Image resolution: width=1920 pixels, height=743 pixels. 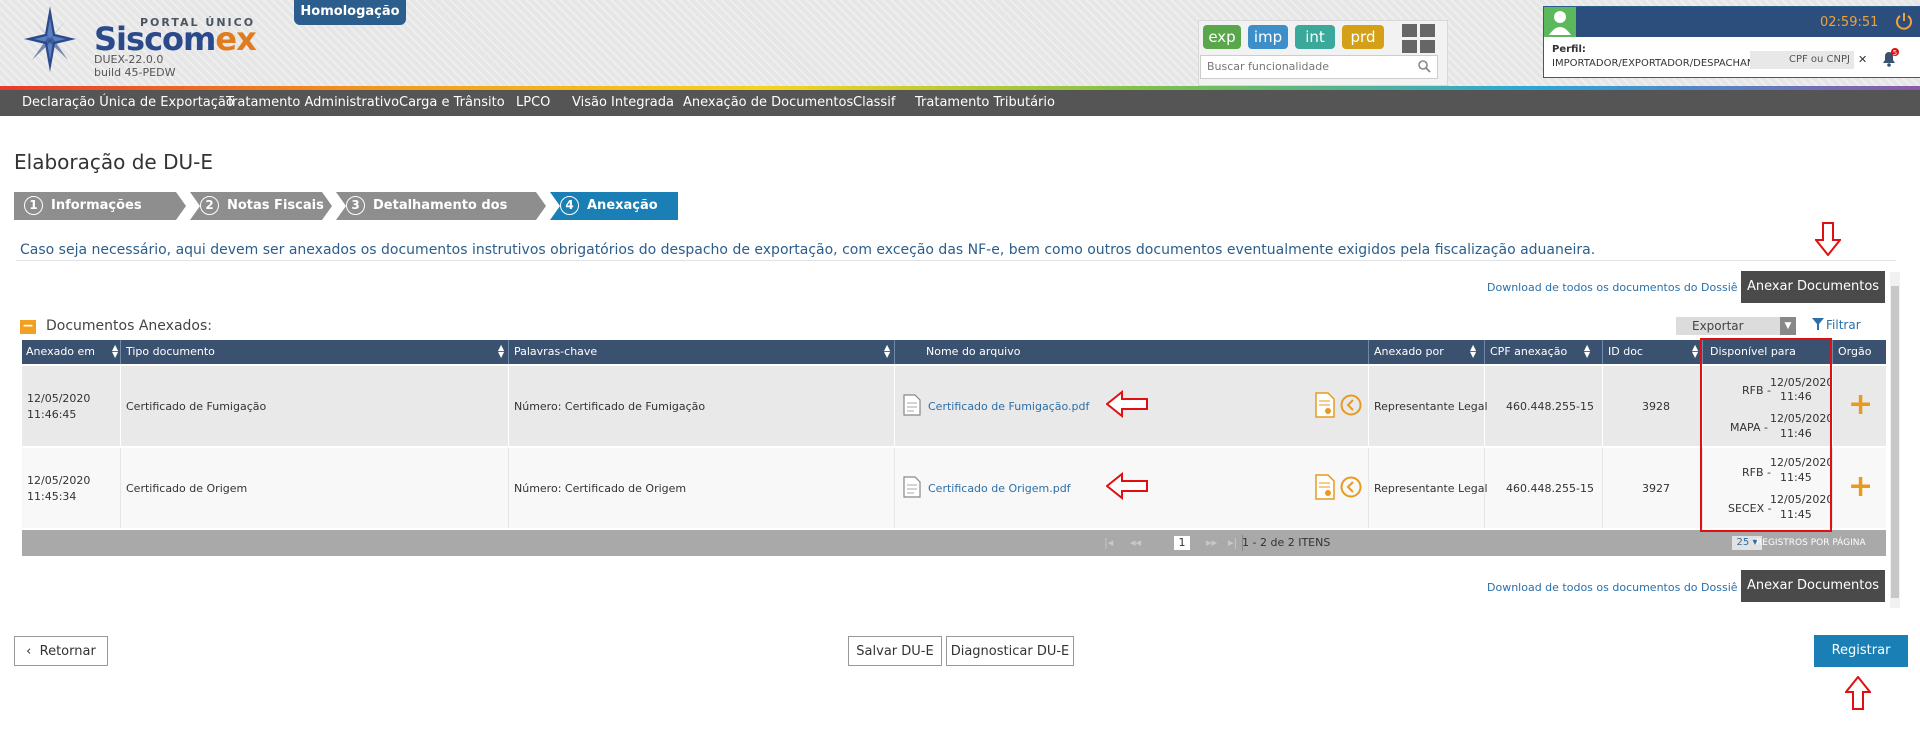 What do you see at coordinates (555, 352) in the screenshot?
I see `col-palavras-chave: Palavras-chave` at bounding box center [555, 352].